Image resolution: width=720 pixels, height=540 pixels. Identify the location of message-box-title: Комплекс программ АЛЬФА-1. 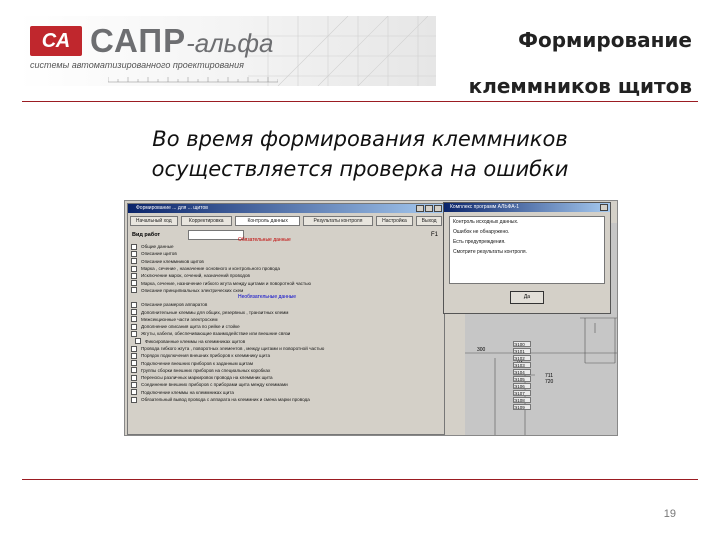
(485, 207).